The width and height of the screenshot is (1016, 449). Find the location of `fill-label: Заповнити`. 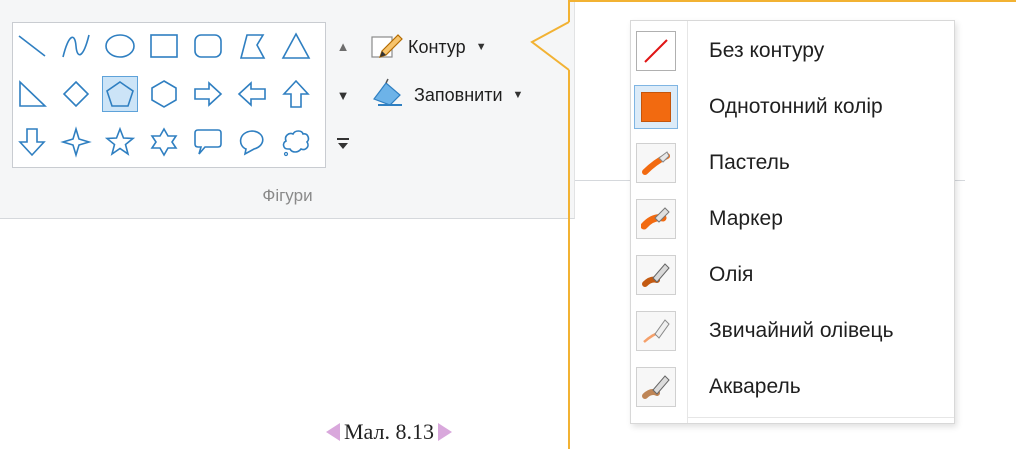

fill-label: Заповнити is located at coordinates (458, 94).